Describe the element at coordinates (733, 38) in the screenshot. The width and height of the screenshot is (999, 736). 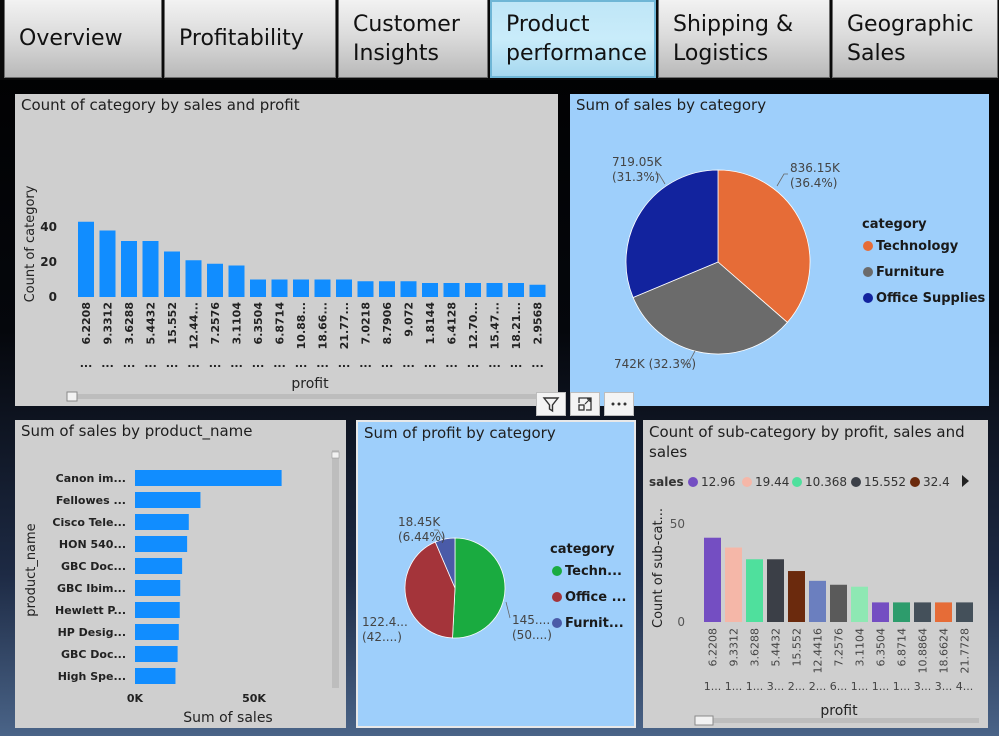
I see `tab-label: Shipping & Logistics` at that location.